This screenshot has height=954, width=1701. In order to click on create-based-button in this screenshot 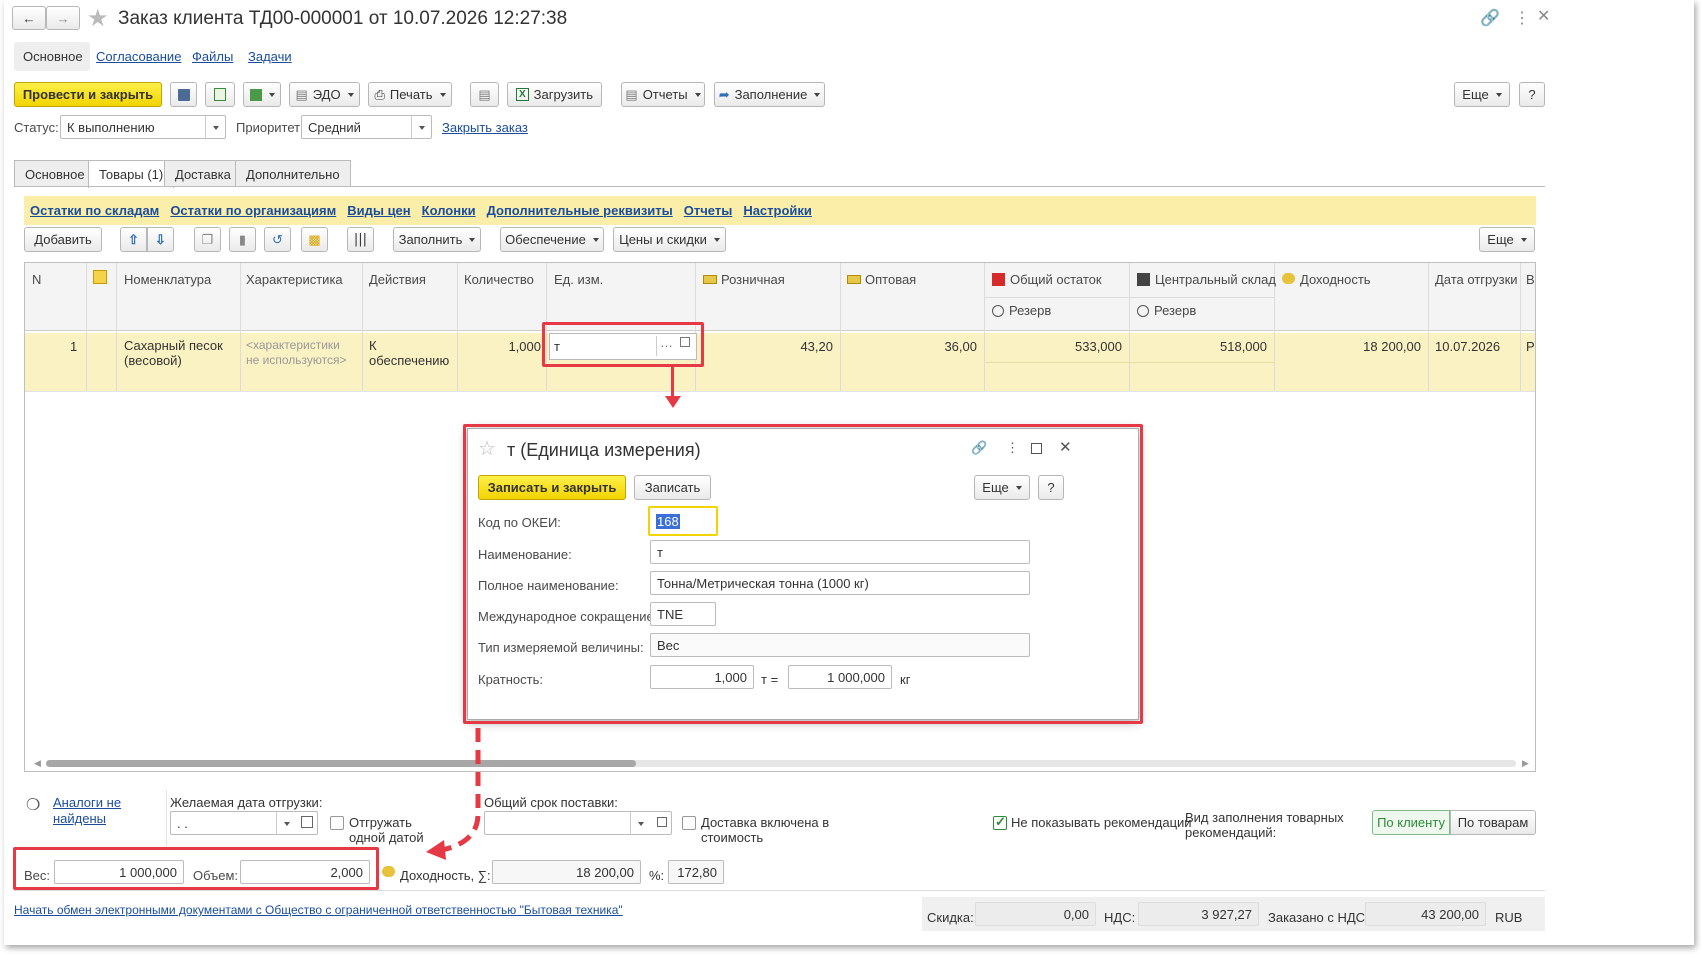, I will do `click(262, 94)`.